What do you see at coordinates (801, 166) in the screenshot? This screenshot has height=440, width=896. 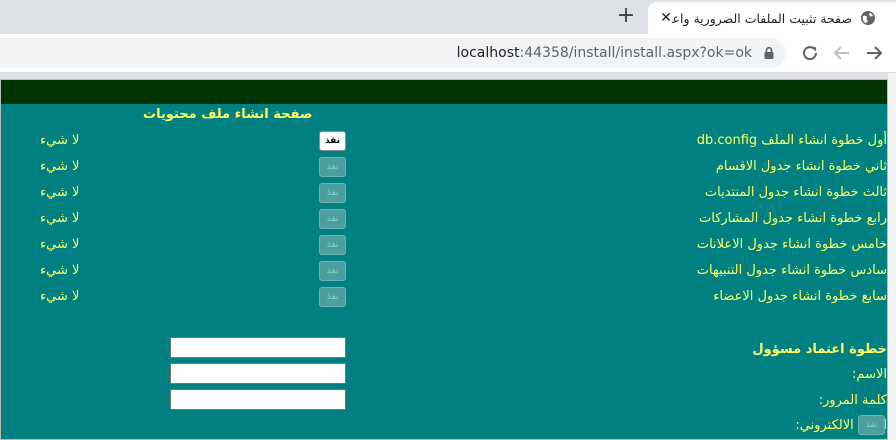 I see `step-2-label: ثاني خطوة انشاء جدول الاقسام` at bounding box center [801, 166].